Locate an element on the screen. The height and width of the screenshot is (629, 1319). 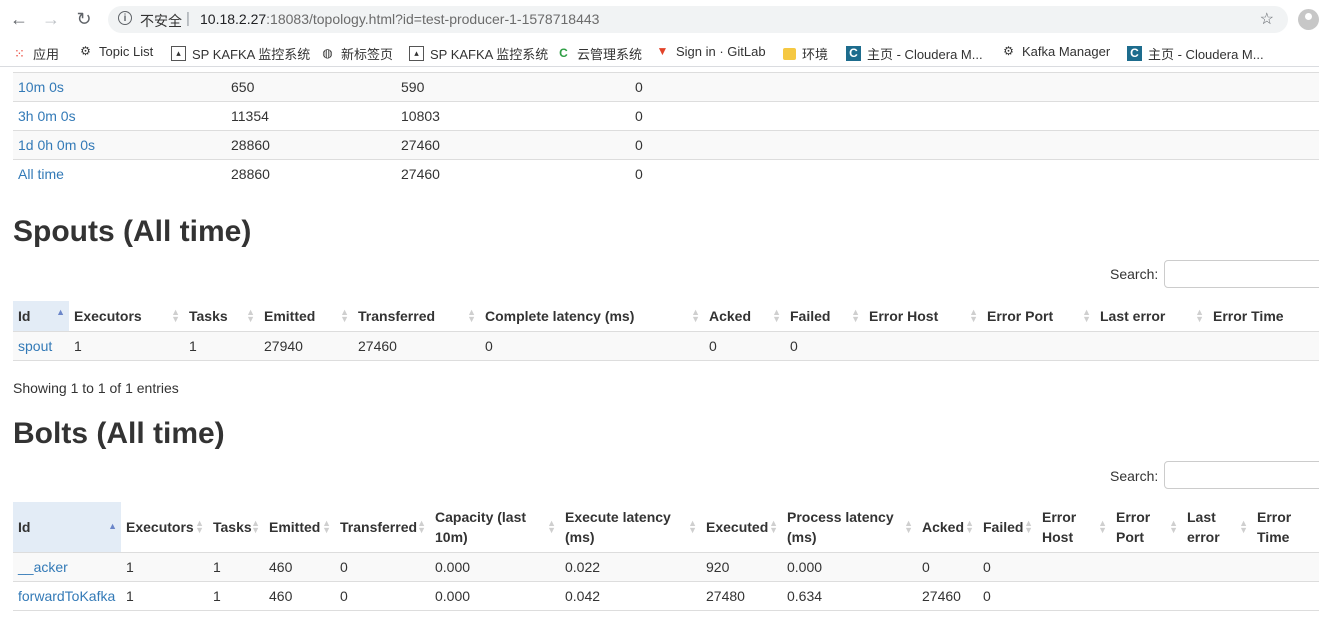
bookmark-topic-list: ⚙ Topic List is located at coordinates (115, 51).